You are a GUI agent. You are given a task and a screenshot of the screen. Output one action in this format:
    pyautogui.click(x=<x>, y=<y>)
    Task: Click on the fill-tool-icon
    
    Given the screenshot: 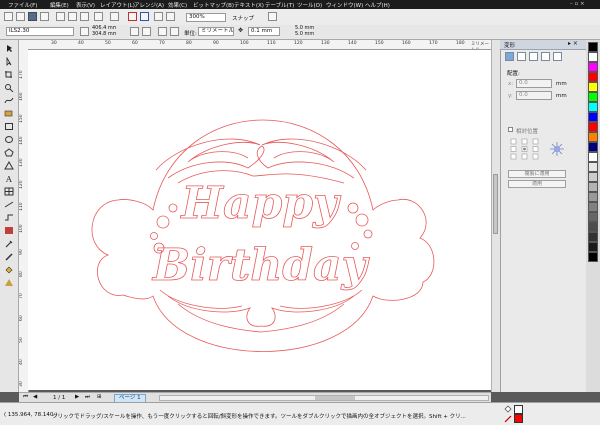 What is the action you would take?
    pyautogui.click(x=9, y=269)
    